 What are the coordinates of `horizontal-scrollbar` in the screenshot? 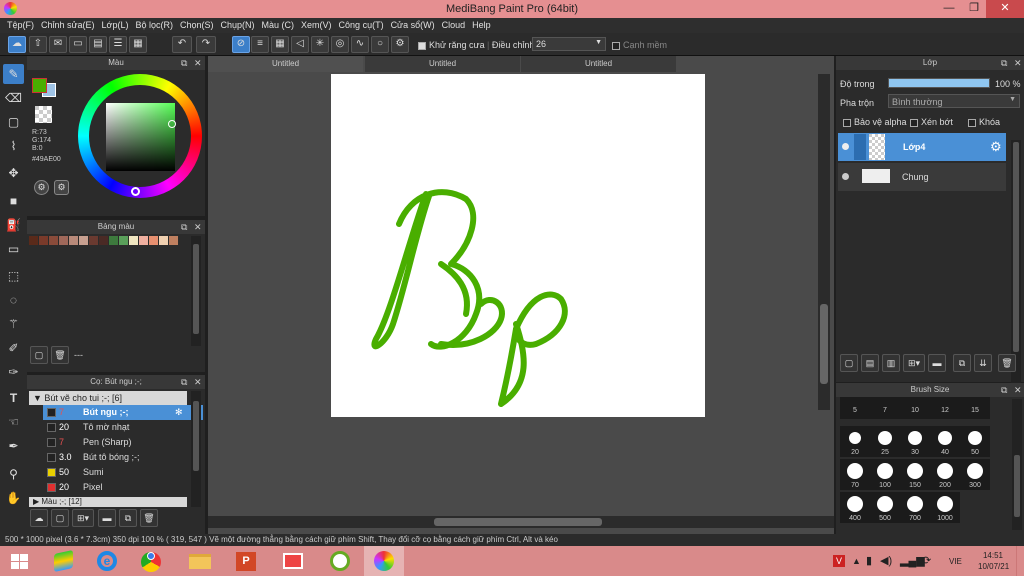 It's located at (521, 522).